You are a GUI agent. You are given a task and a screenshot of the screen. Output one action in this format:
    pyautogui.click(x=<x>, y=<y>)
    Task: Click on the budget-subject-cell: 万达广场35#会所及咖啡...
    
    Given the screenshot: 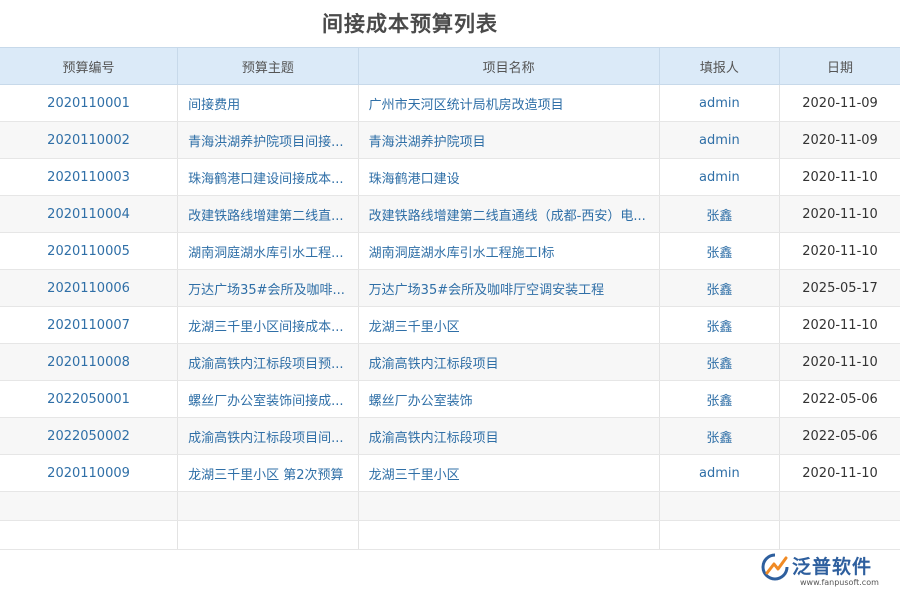 What is the action you would take?
    pyautogui.click(x=268, y=288)
    